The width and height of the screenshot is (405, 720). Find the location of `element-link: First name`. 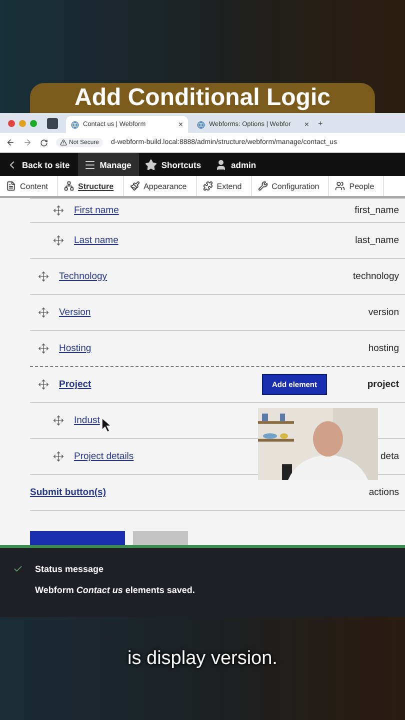

element-link: First name is located at coordinates (96, 210).